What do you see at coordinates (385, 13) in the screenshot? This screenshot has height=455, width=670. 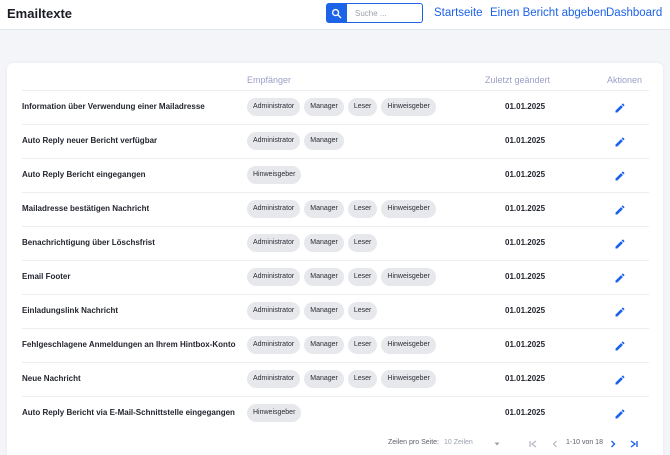 I see `search-input` at bounding box center [385, 13].